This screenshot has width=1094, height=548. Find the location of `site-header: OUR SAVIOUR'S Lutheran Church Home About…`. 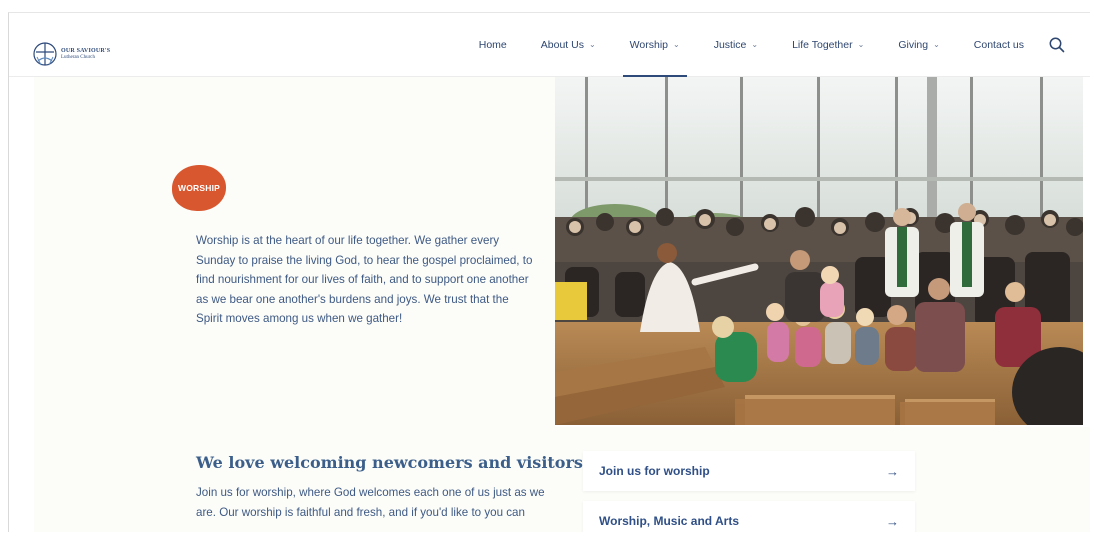

site-header: OUR SAVIOUR'S Lutheran Church Home About… is located at coordinates (549, 45).